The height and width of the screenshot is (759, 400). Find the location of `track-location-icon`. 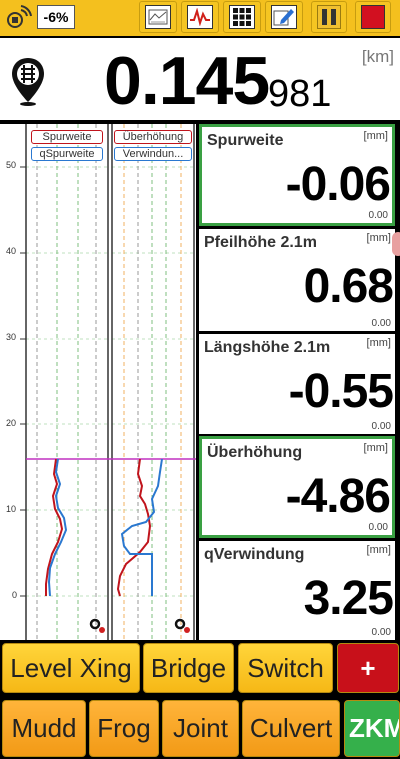

track-location-icon is located at coordinates (28, 82).